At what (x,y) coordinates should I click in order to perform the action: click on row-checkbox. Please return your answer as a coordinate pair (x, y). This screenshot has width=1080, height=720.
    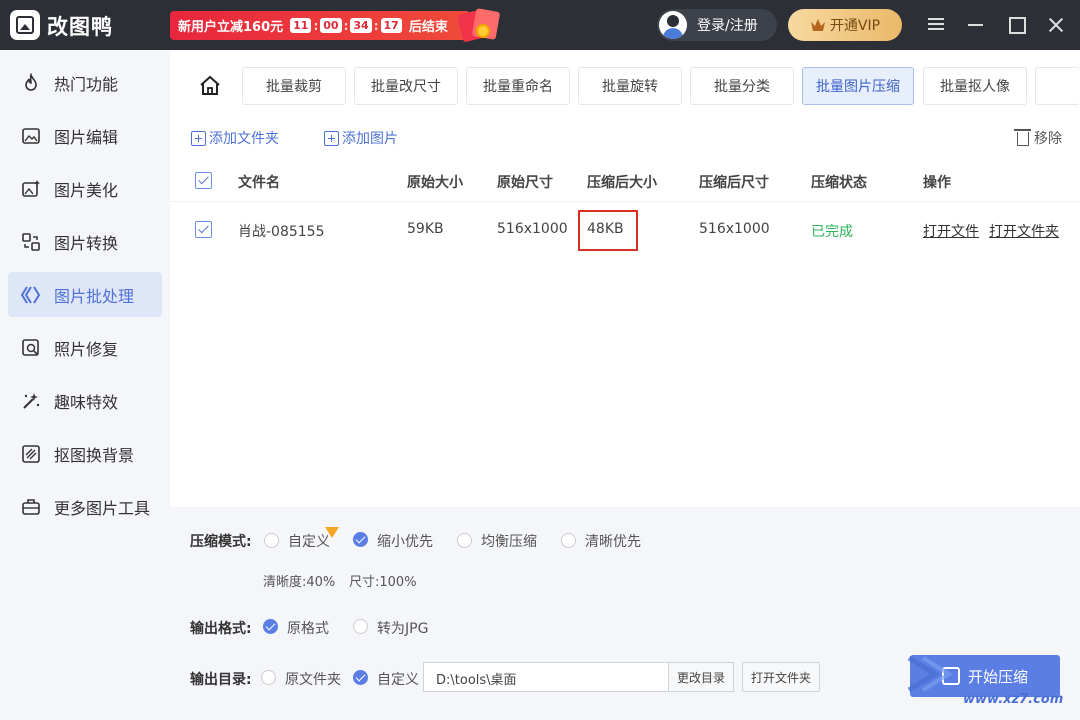
    Looking at the image, I should click on (203, 229).